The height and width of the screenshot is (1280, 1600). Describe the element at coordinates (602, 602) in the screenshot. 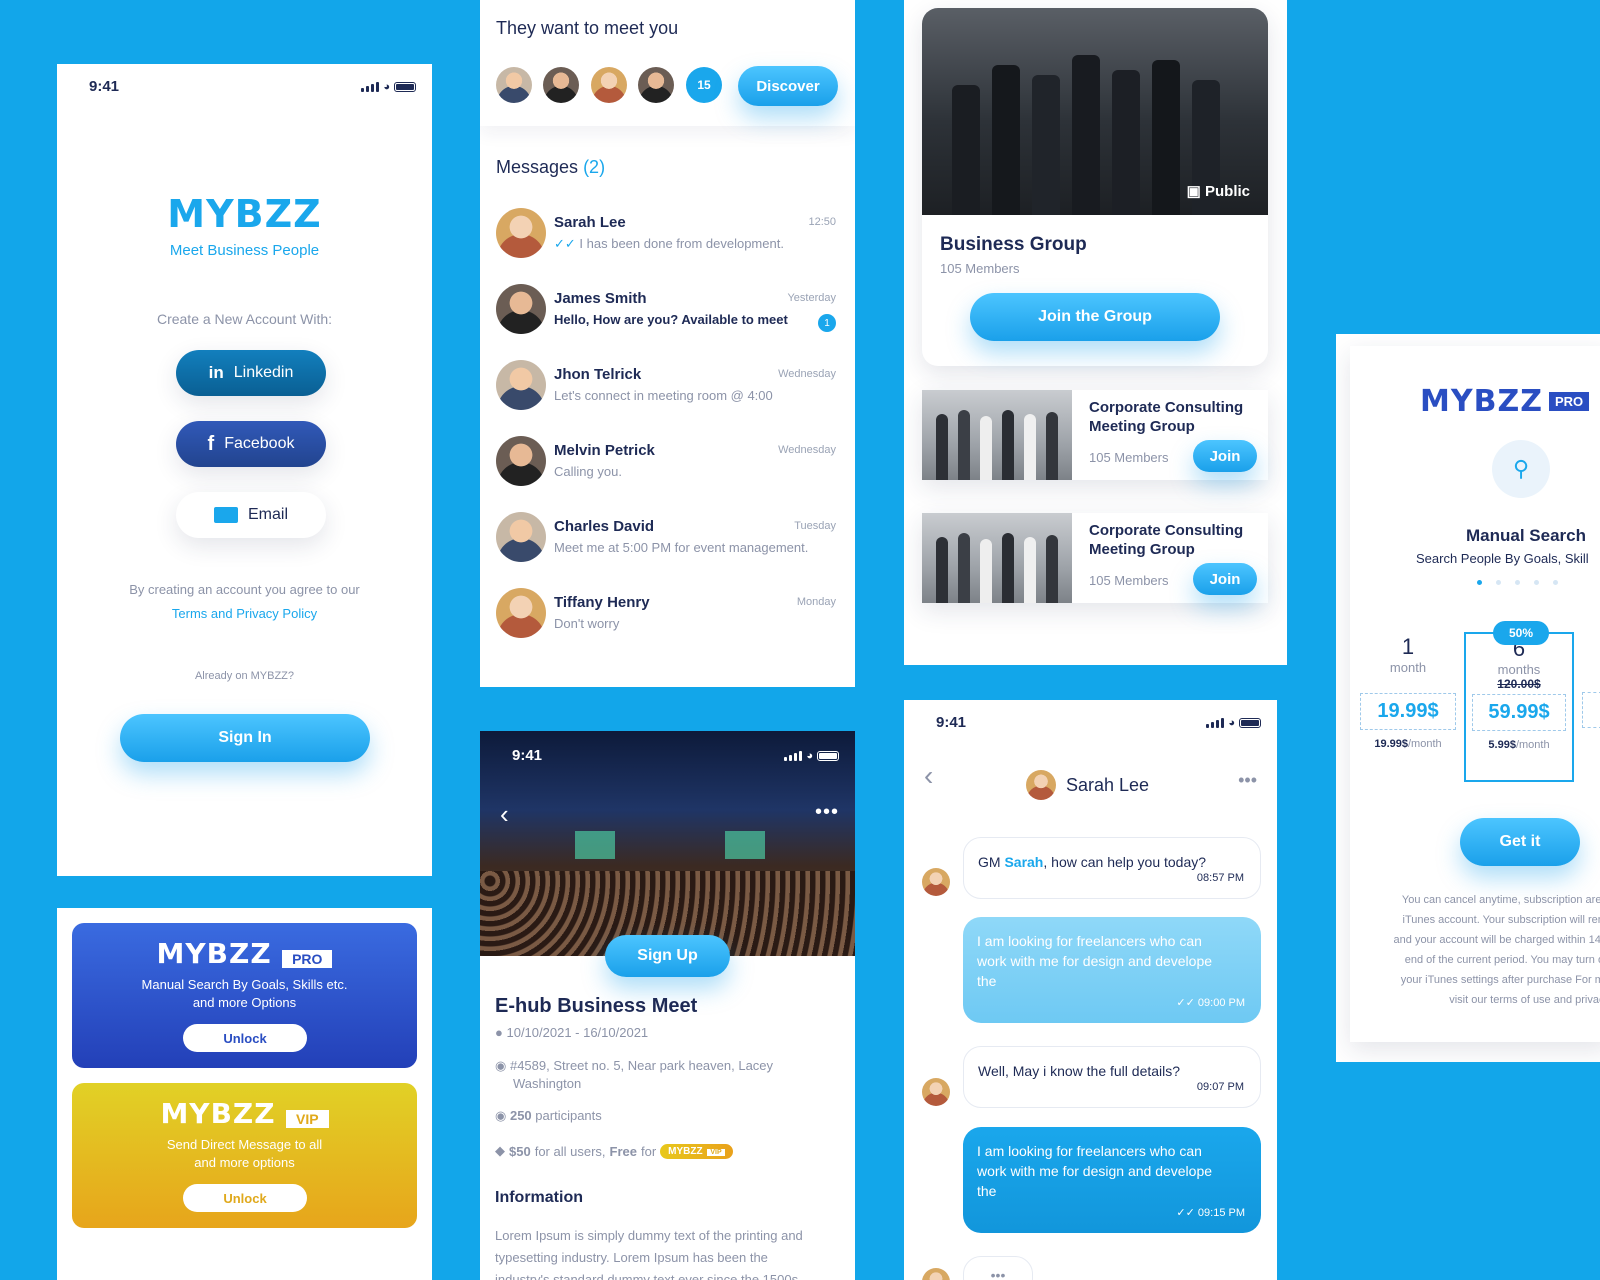

I see `message-sender: Tiffany Henry` at that location.